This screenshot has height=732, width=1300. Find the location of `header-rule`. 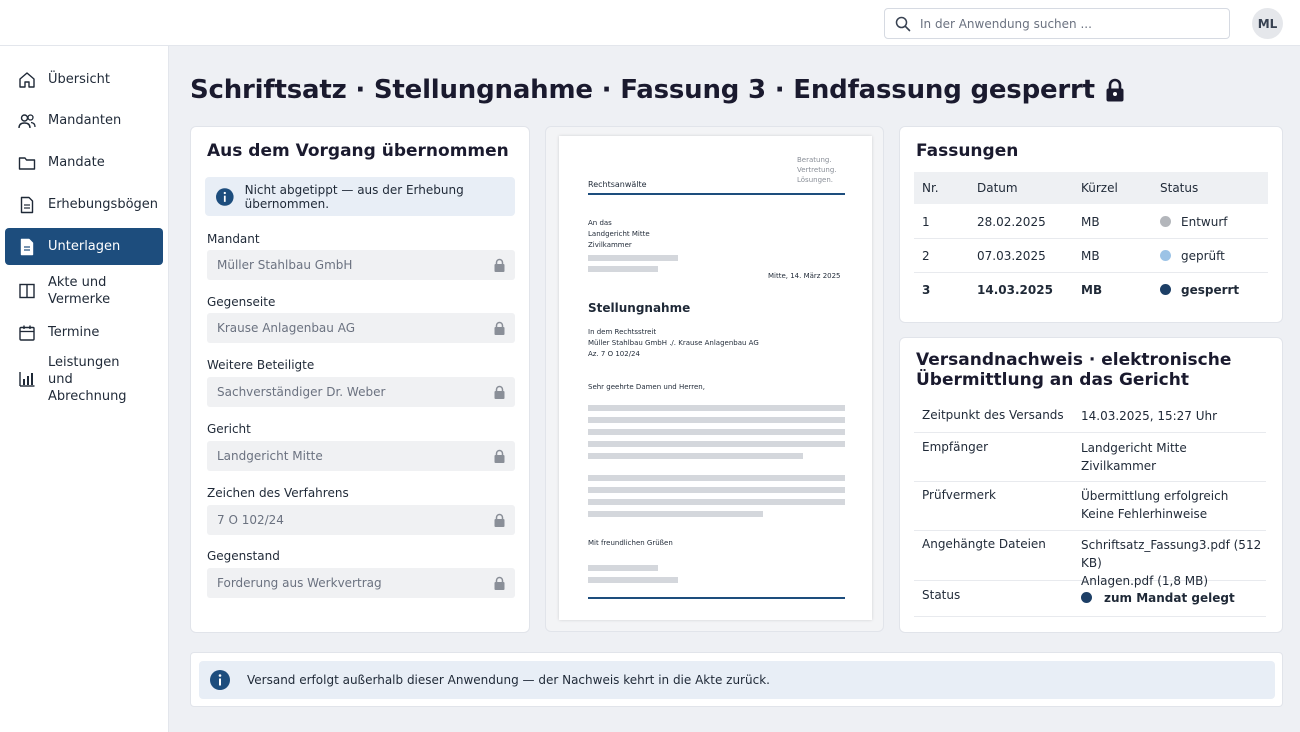

header-rule is located at coordinates (716, 194).